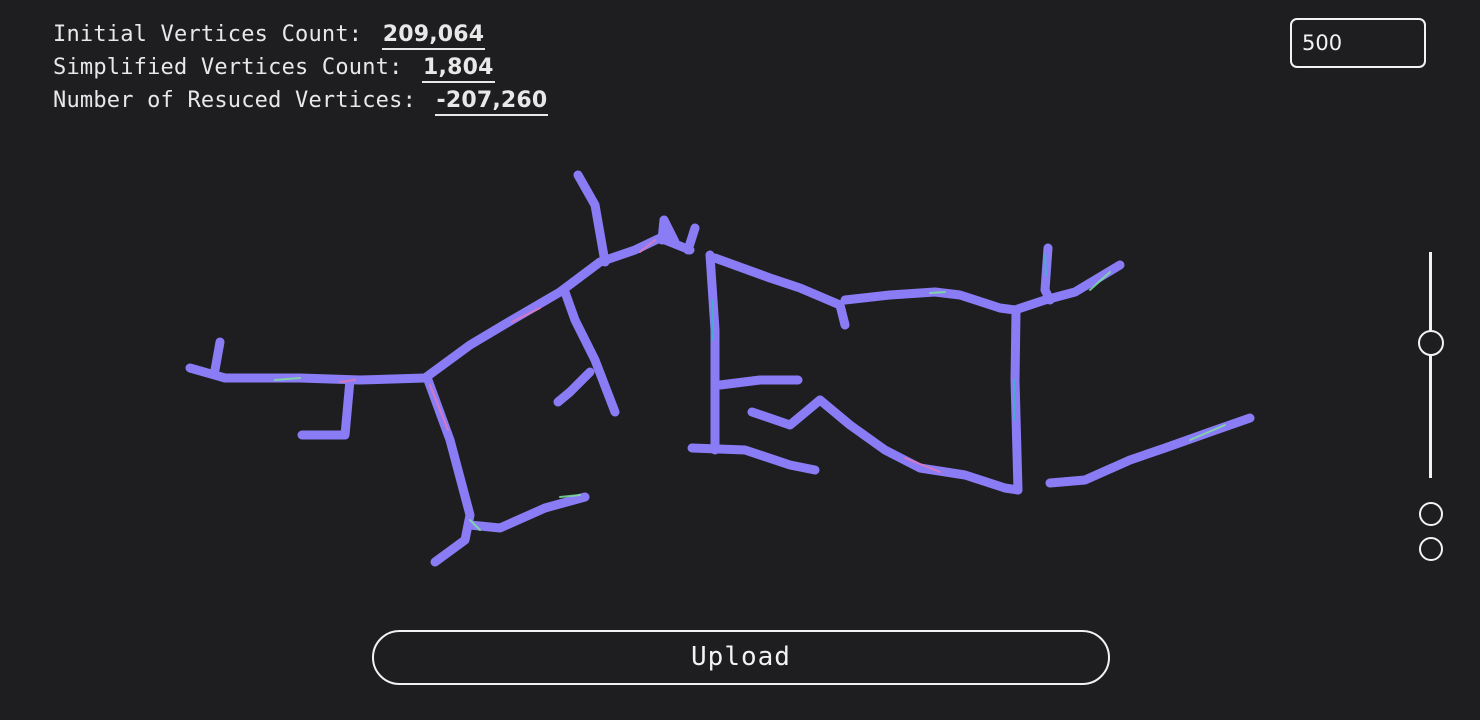 The image size is (1480, 720). Describe the element at coordinates (492, 102) in the screenshot. I see `reduced-vertices-value: -207,260` at that location.